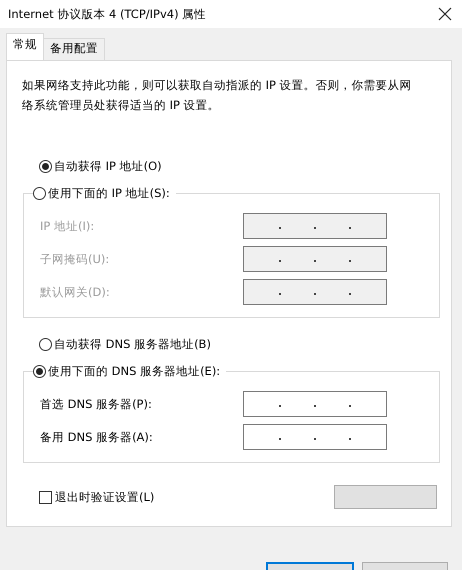 This screenshot has width=462, height=570. Describe the element at coordinates (96, 437) in the screenshot. I see `field-label: 备用 DNS 服务器(A):` at that location.